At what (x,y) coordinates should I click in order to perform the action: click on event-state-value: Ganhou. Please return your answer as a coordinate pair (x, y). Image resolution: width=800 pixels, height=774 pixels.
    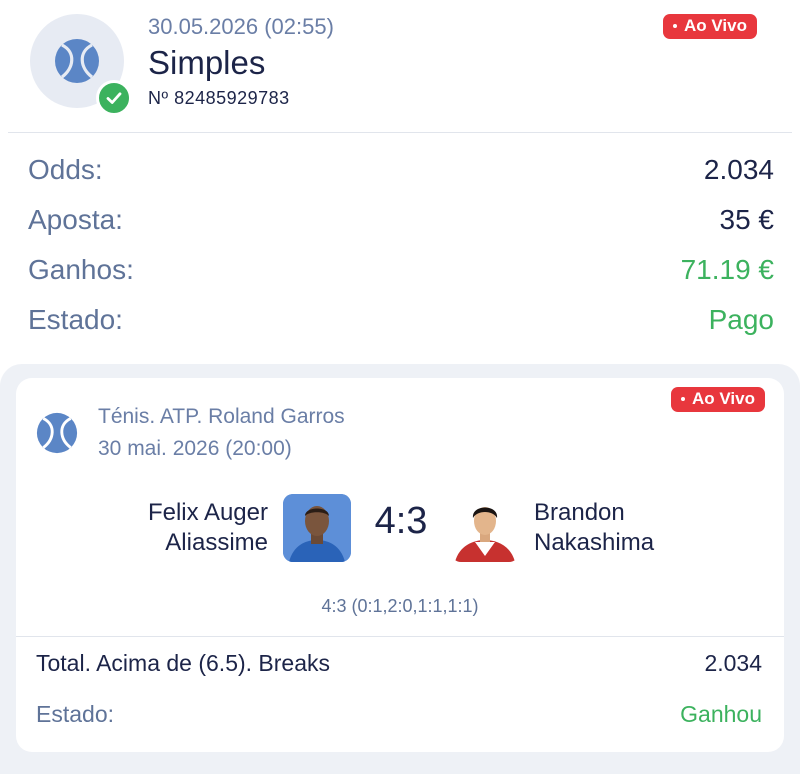
    Looking at the image, I should click on (721, 714).